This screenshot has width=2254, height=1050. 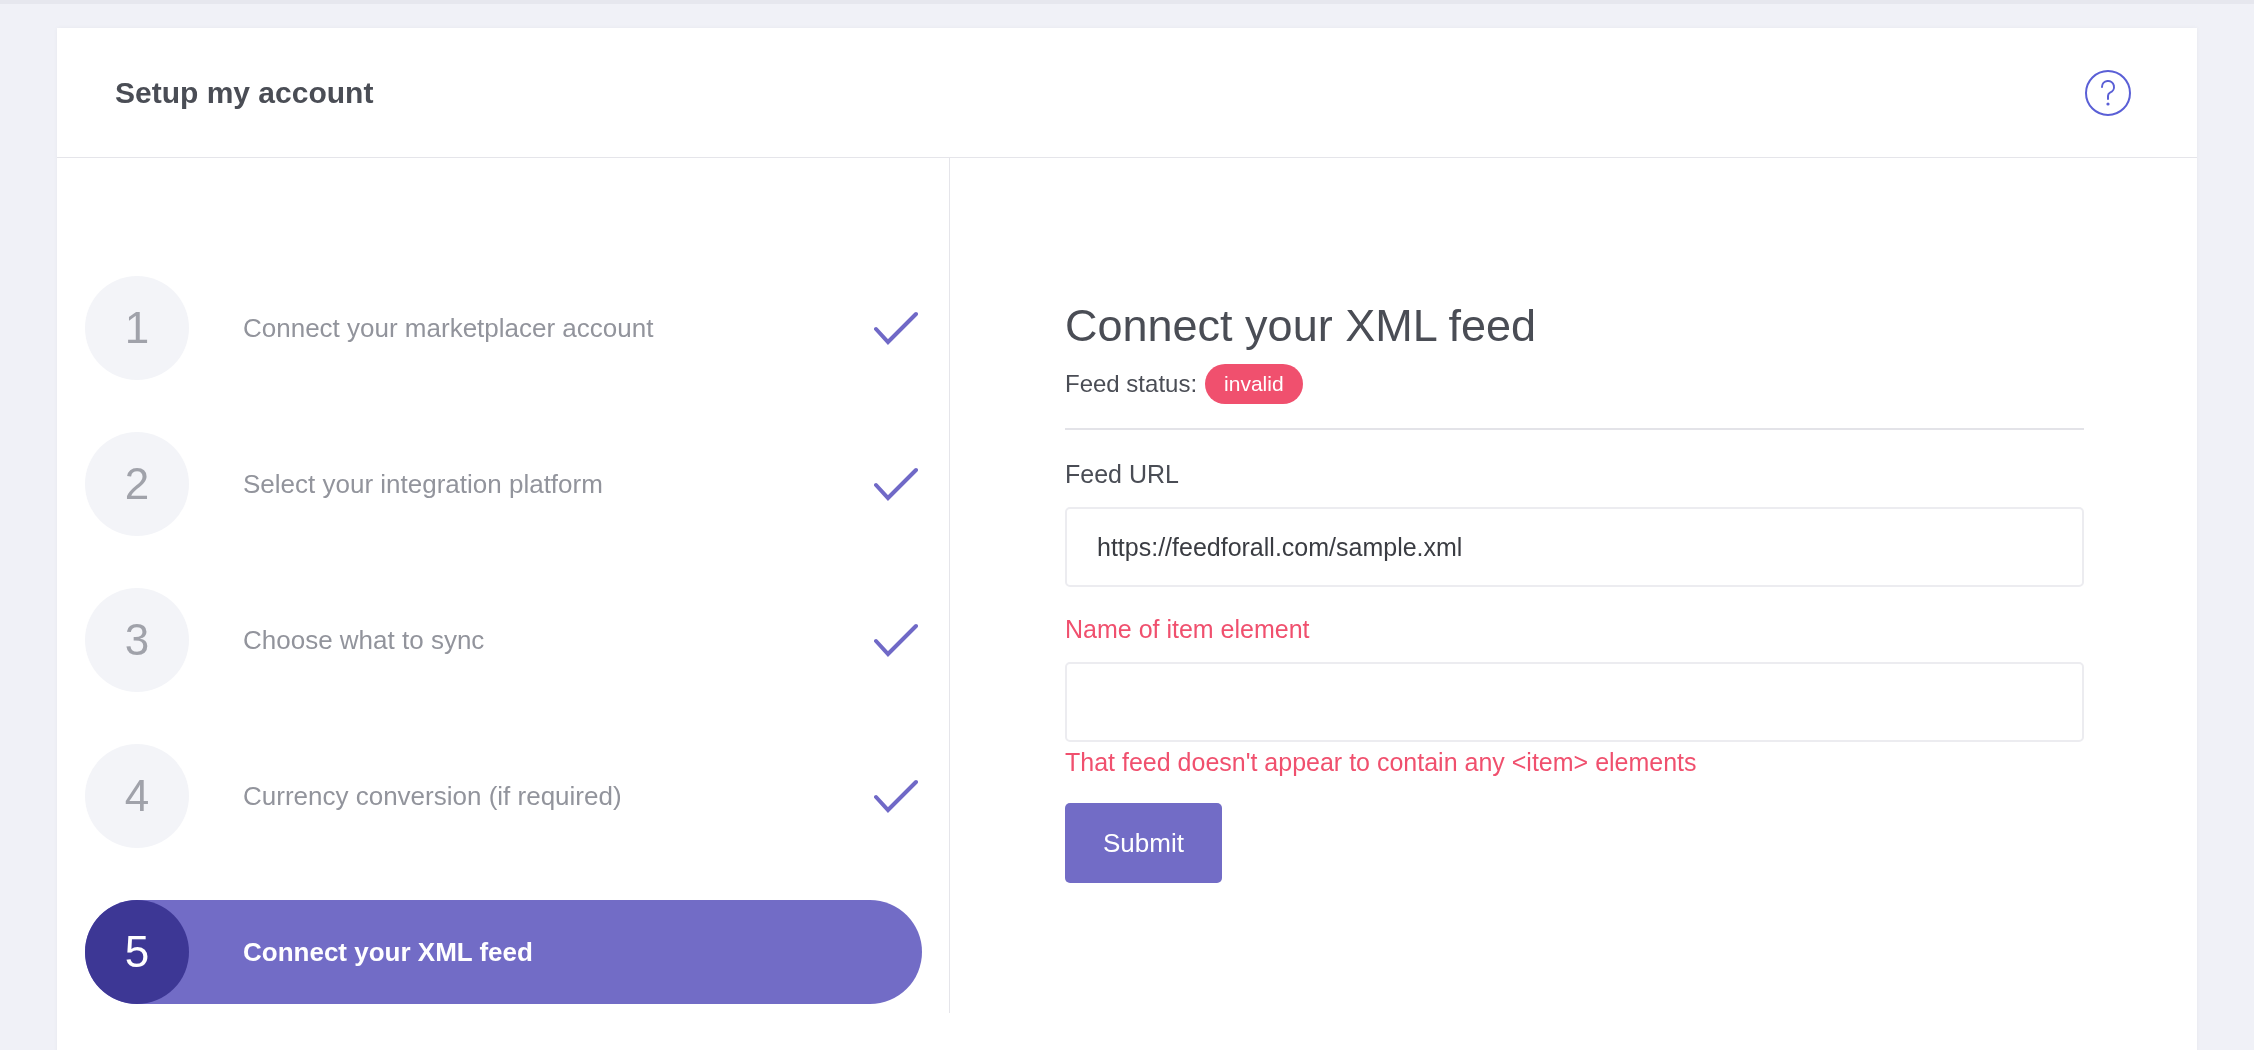 What do you see at coordinates (364, 640) in the screenshot?
I see `step-label: Choose what to sync` at bounding box center [364, 640].